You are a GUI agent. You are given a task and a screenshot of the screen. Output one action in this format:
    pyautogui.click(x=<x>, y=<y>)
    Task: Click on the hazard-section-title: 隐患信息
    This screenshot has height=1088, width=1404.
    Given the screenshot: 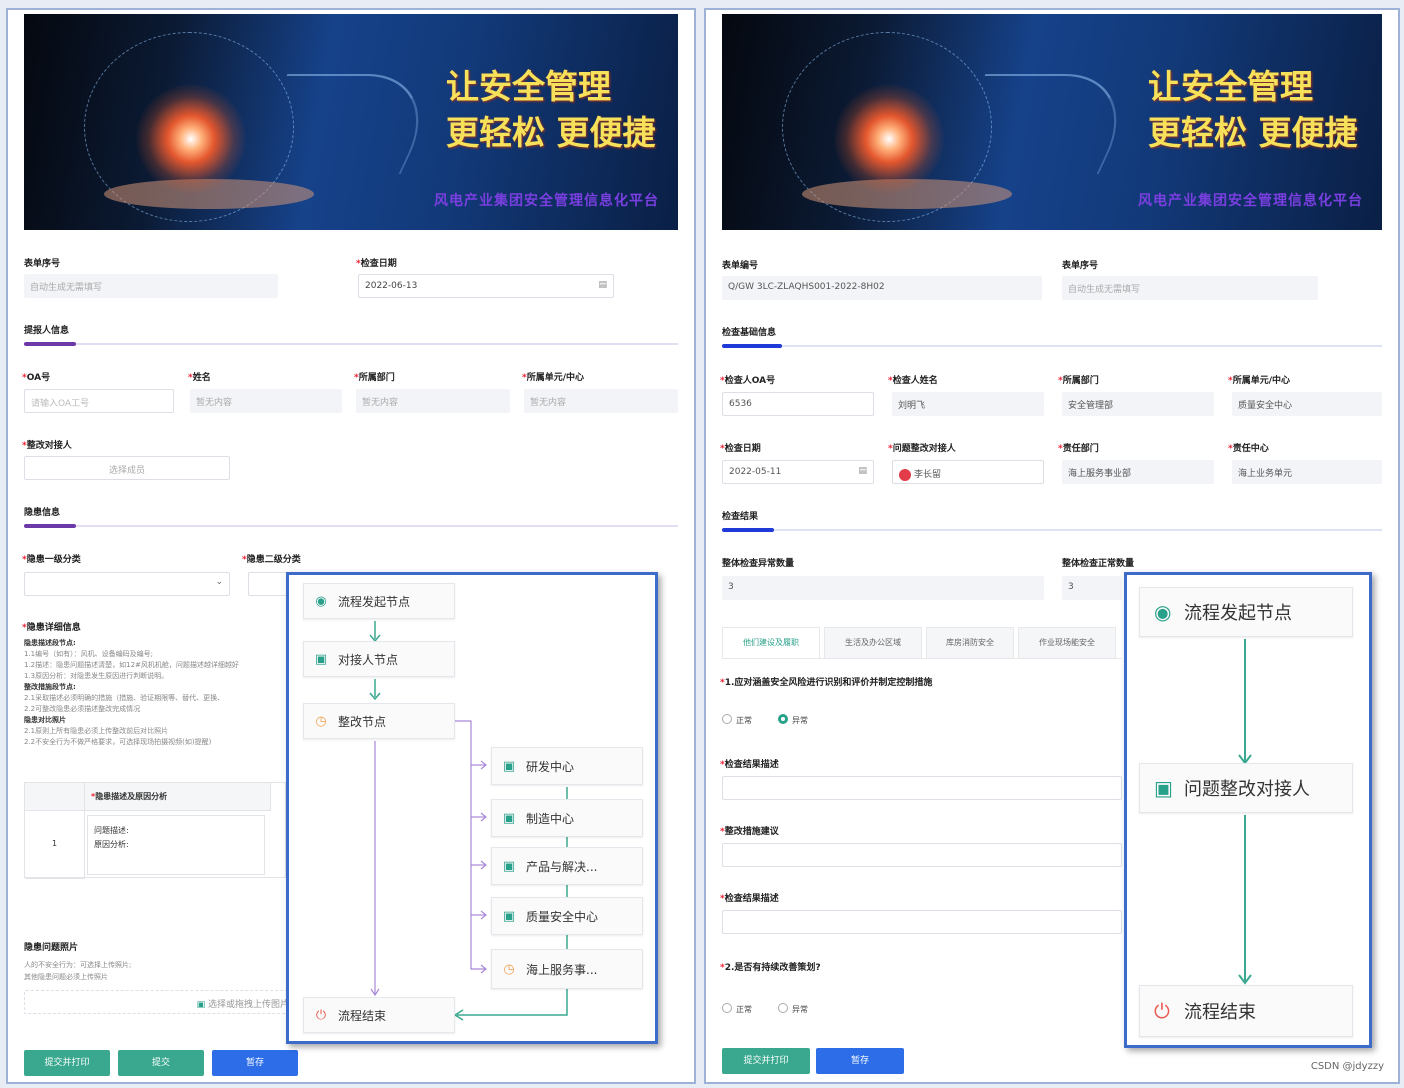 What is the action you would take?
    pyautogui.click(x=42, y=513)
    